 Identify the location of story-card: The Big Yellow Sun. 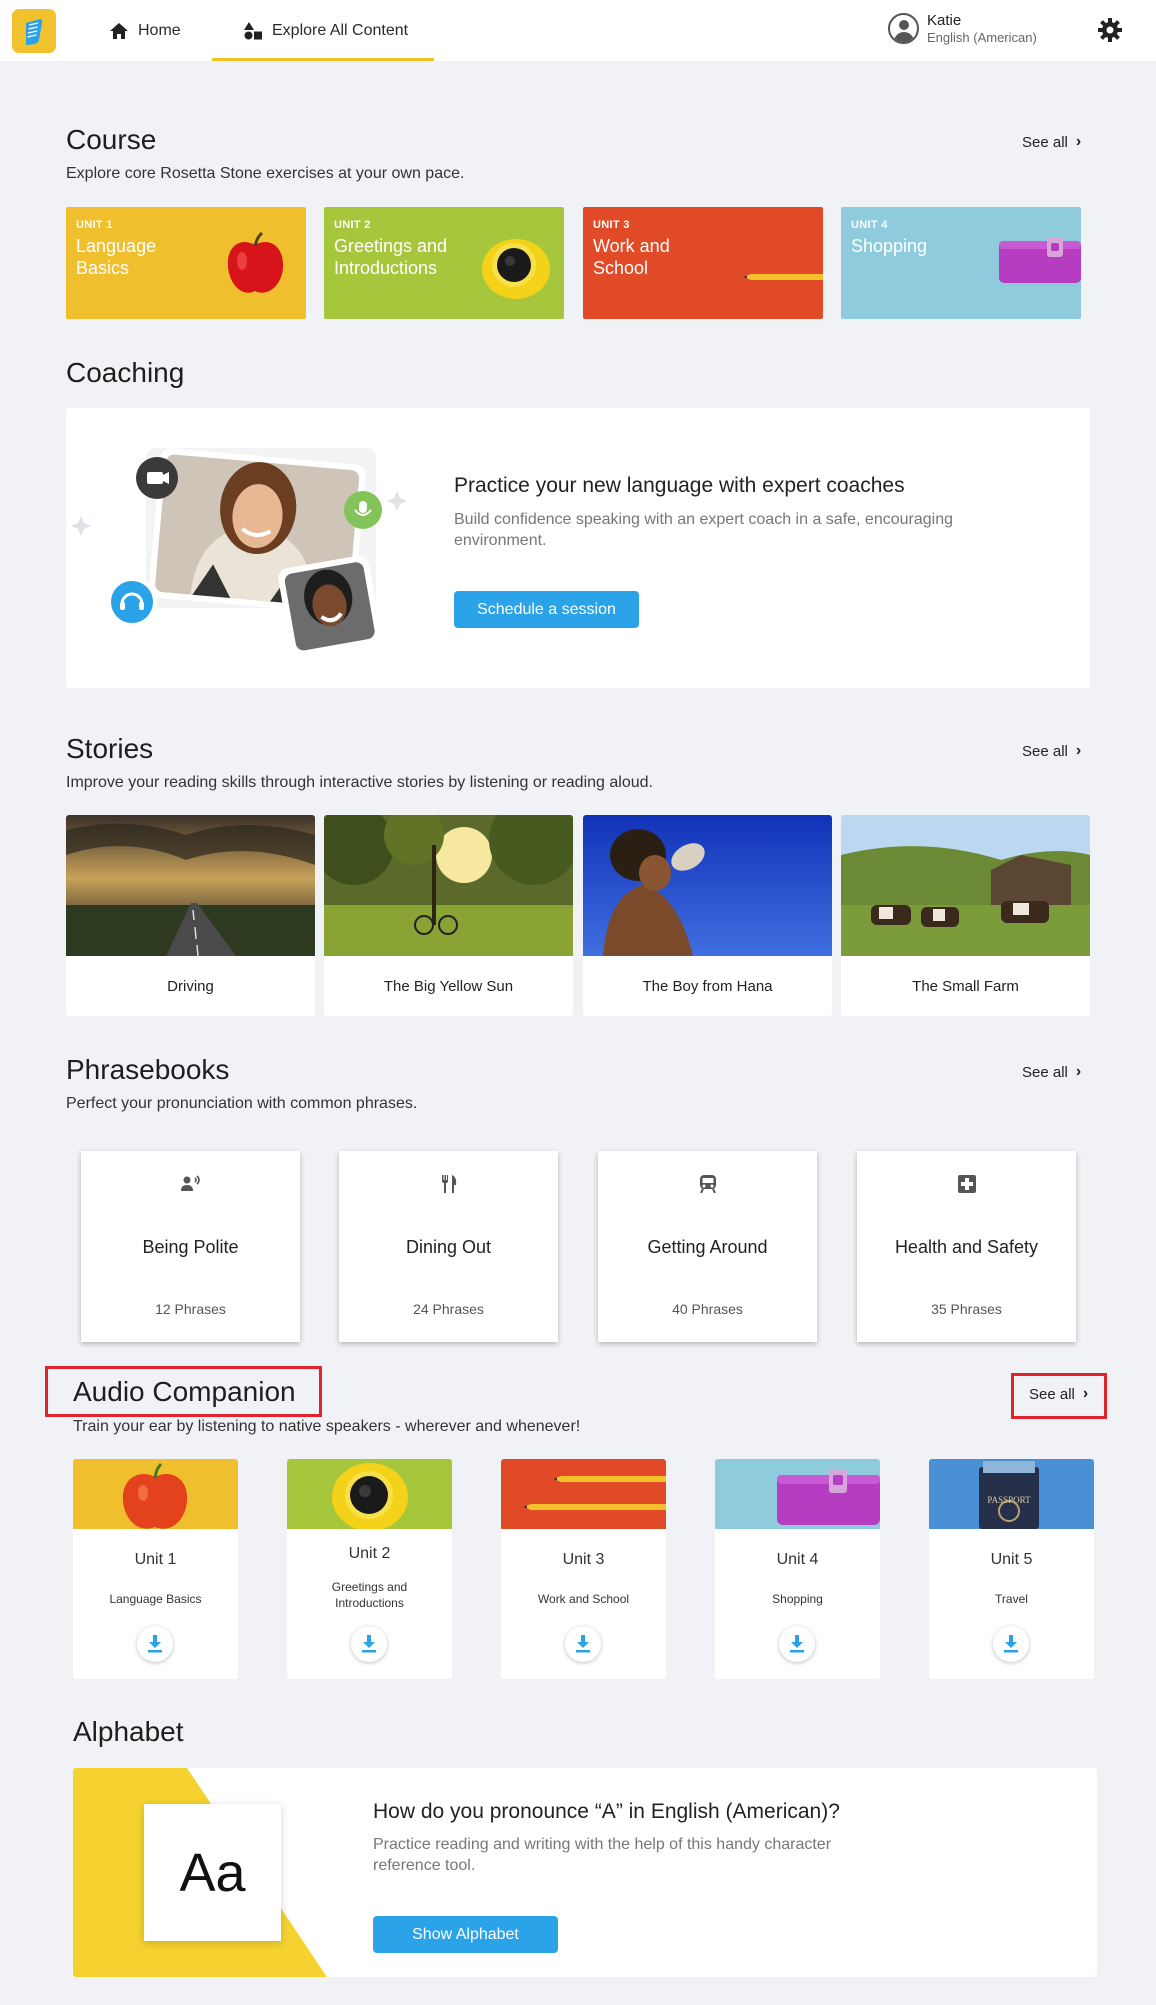
(448, 915).